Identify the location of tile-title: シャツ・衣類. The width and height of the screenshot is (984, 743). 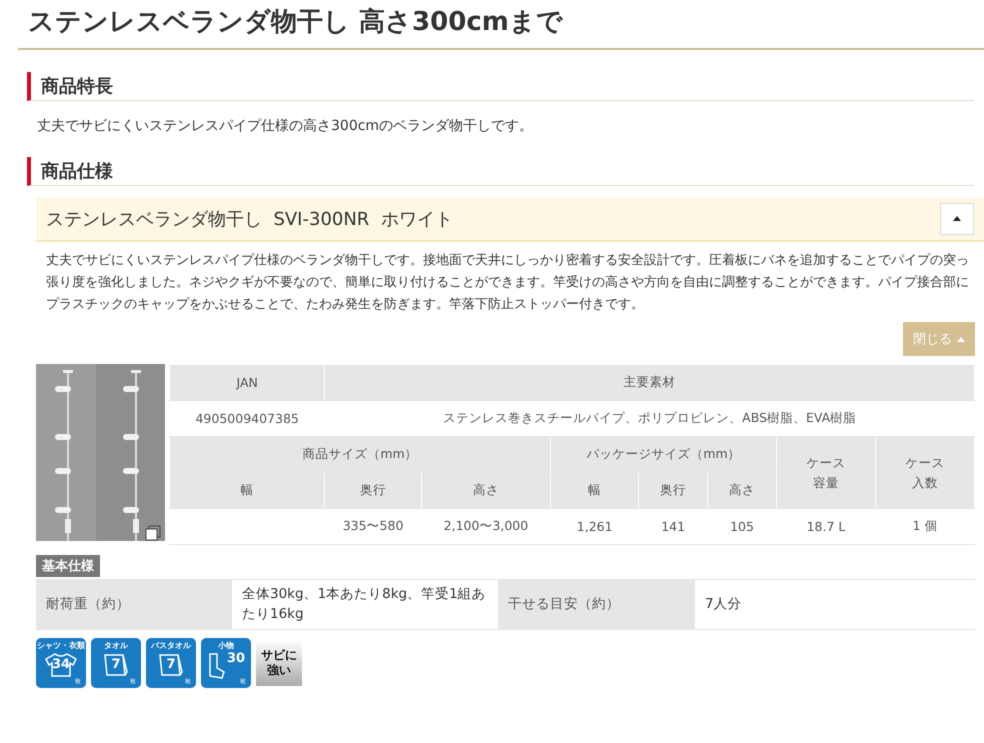
(61, 645).